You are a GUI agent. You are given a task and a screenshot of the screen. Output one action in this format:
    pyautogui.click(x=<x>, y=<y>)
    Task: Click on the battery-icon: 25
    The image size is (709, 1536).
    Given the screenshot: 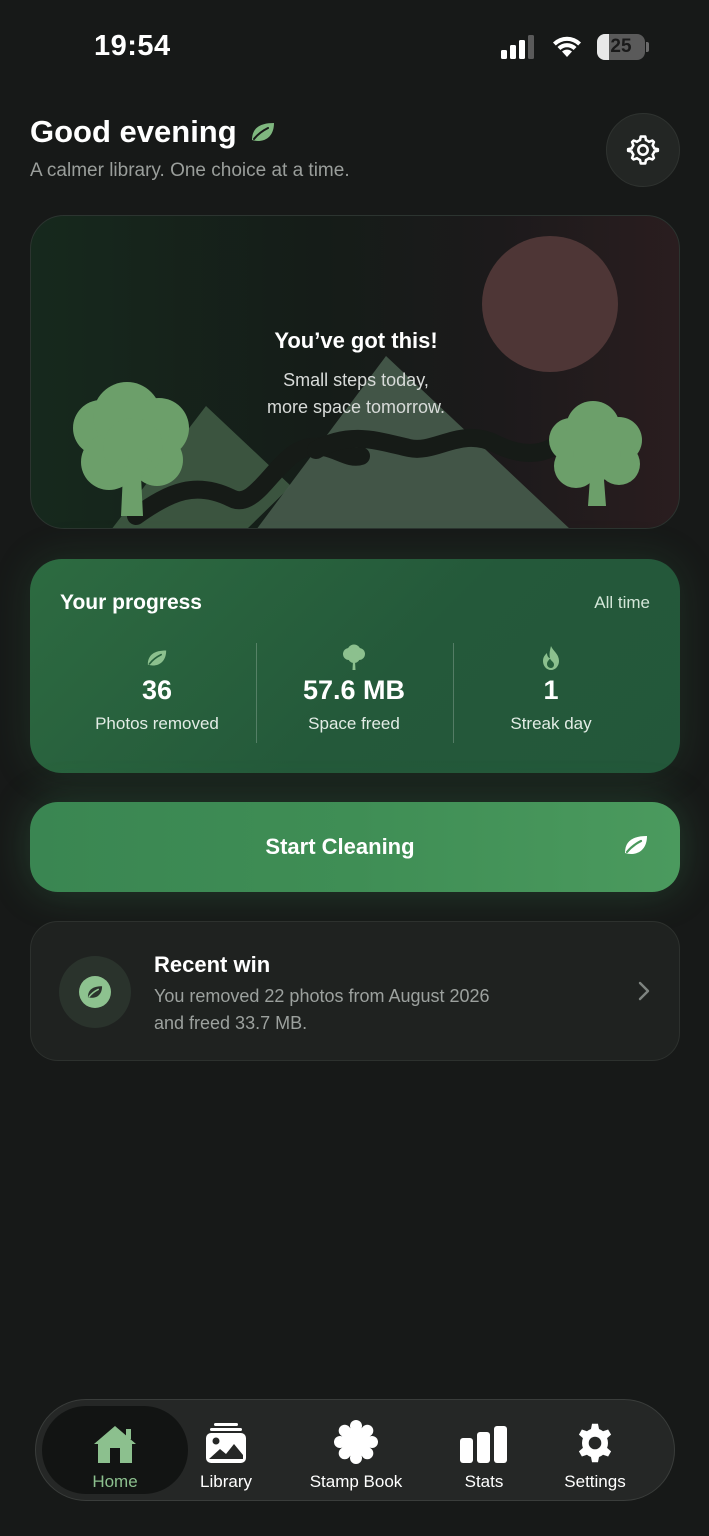 What is the action you would take?
    pyautogui.click(x=623, y=47)
    